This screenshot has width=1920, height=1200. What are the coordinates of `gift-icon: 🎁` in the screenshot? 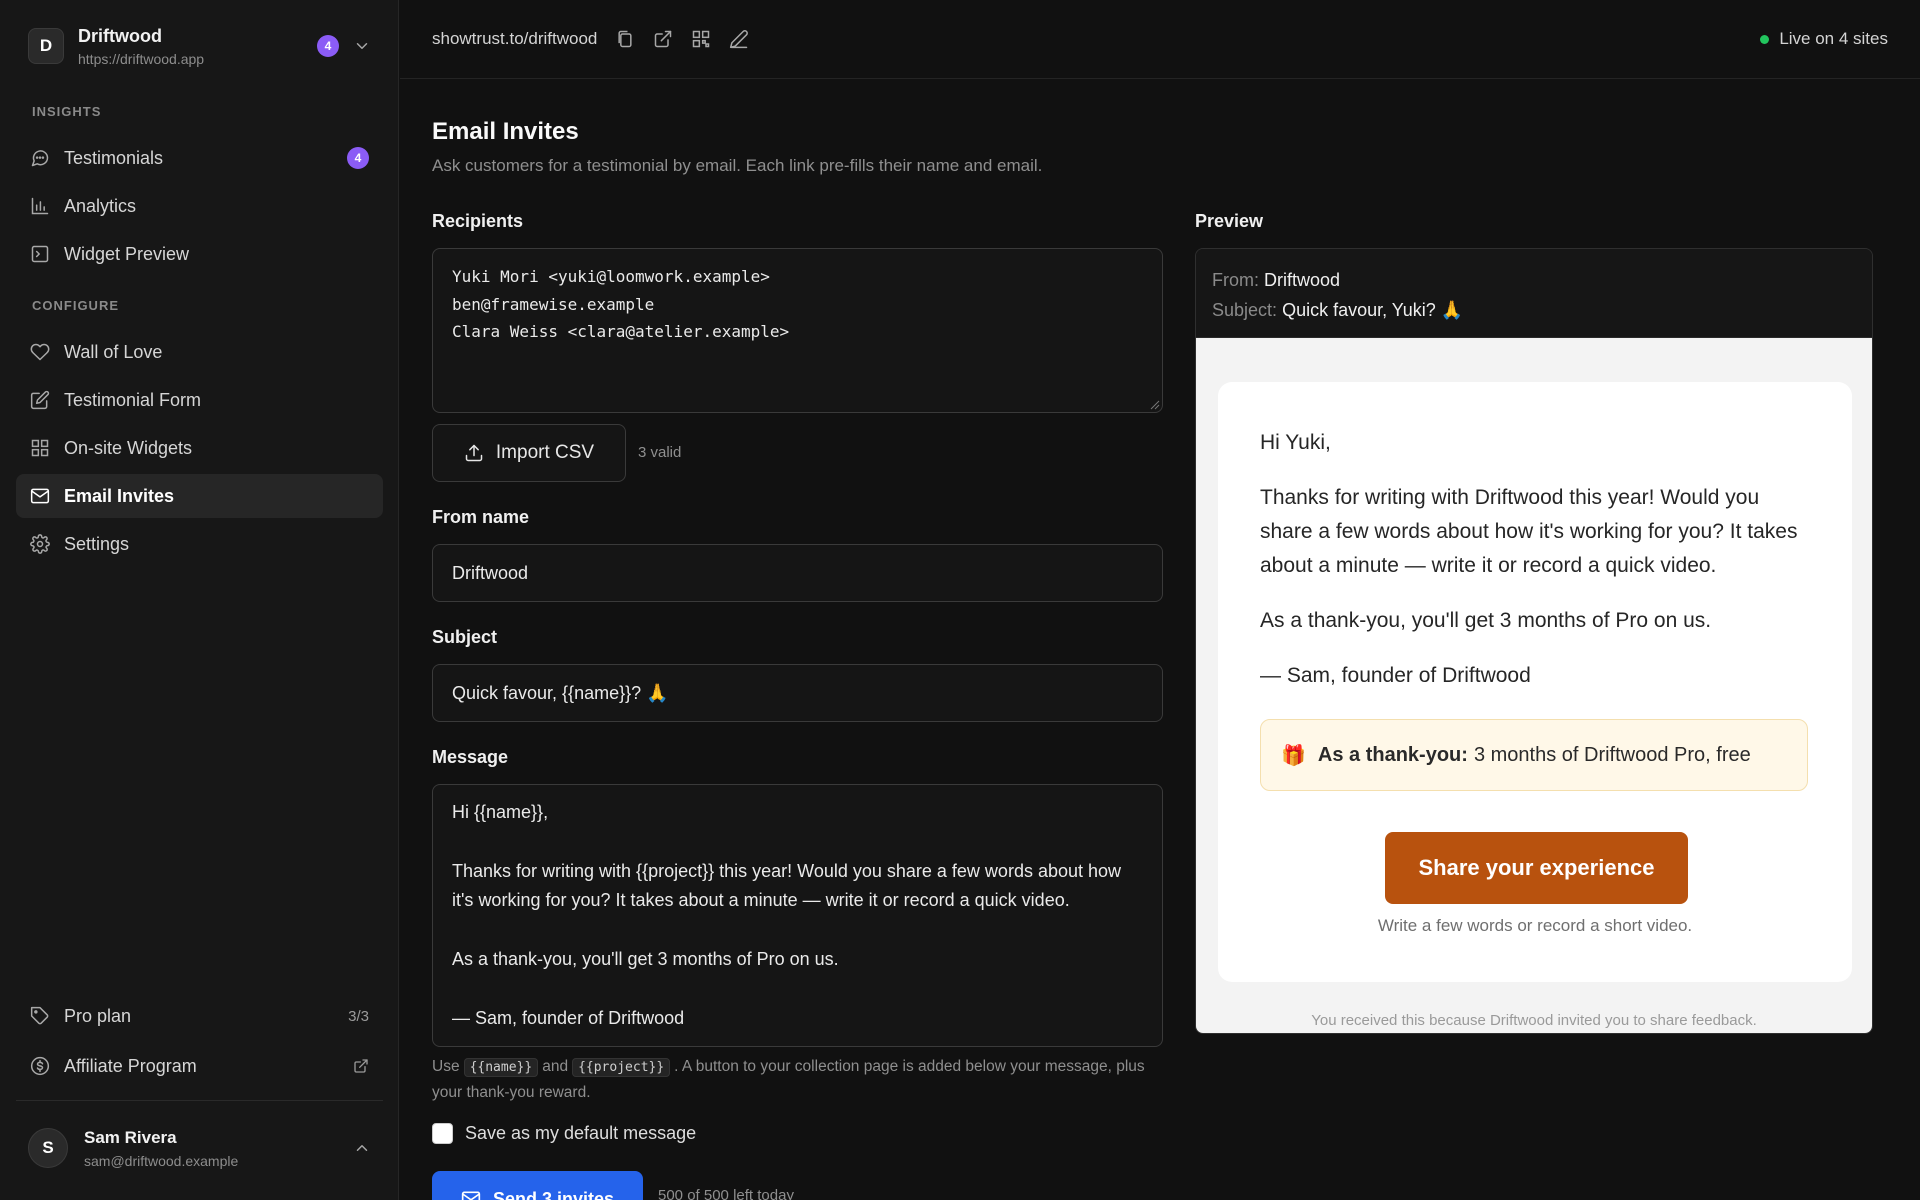 It's located at (1293, 755).